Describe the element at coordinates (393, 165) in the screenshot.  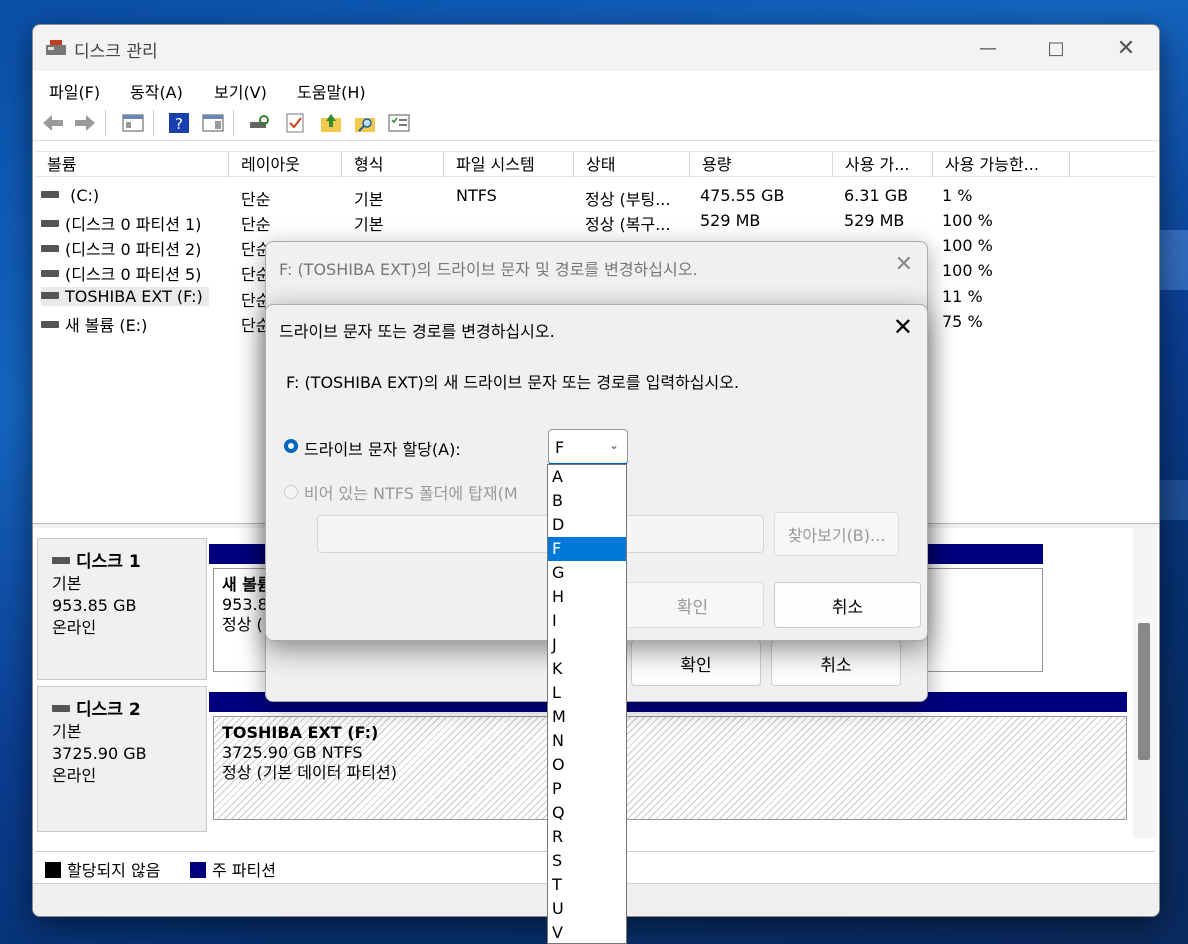
I see `col-header-type: 형식` at that location.